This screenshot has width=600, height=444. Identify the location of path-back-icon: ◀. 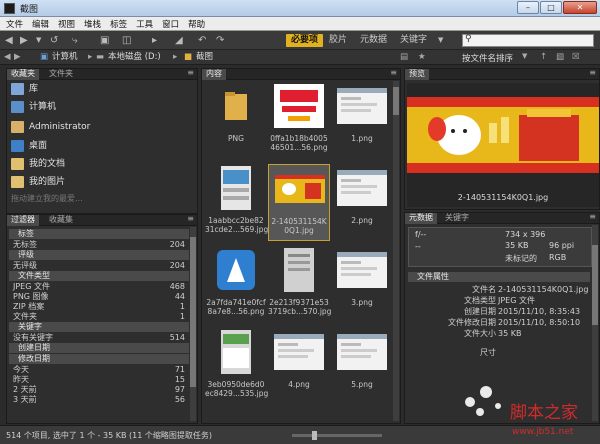
(7, 57).